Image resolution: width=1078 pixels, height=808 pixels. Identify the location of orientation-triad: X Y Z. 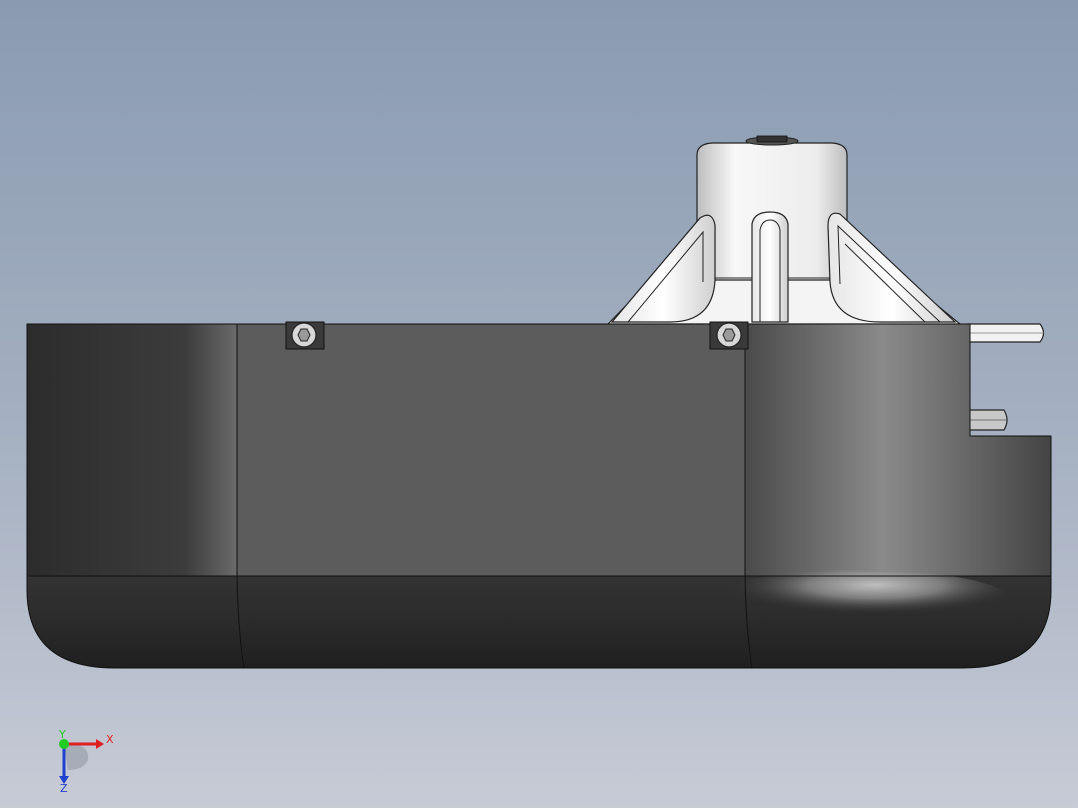
(86, 761).